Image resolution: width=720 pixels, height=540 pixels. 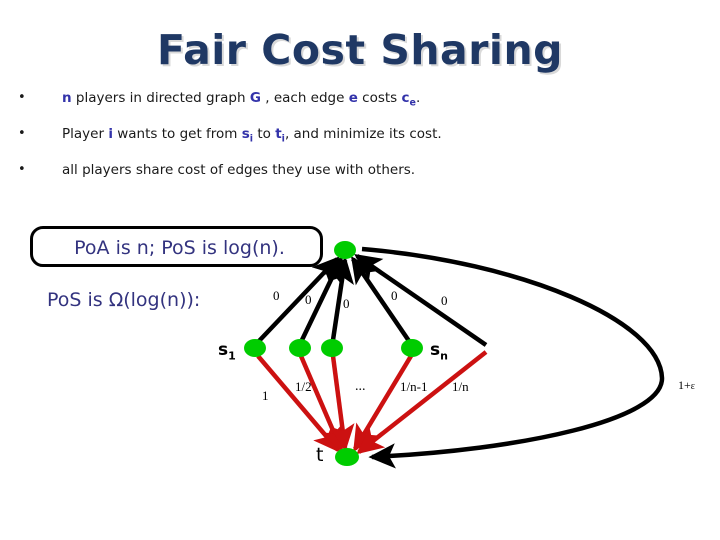 I want to click on node-group, so click(x=333, y=353).